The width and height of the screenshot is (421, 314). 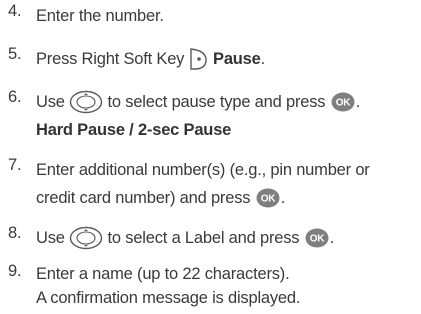 What do you see at coordinates (203, 238) in the screenshot?
I see `step-text-mid: to select a Label and press` at bounding box center [203, 238].